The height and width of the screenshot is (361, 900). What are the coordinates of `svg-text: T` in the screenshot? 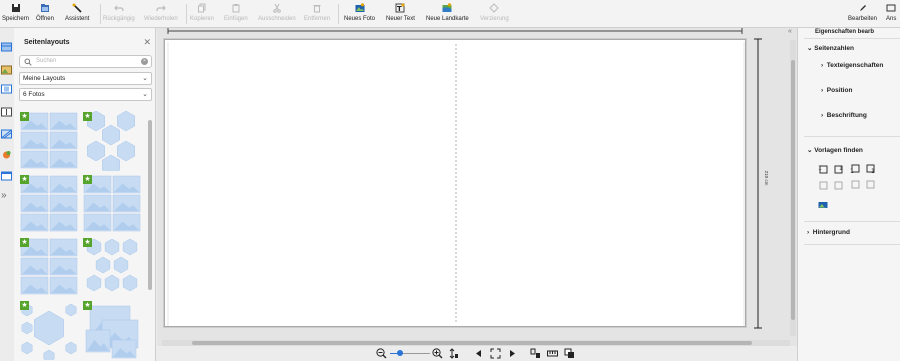 It's located at (399, 9).